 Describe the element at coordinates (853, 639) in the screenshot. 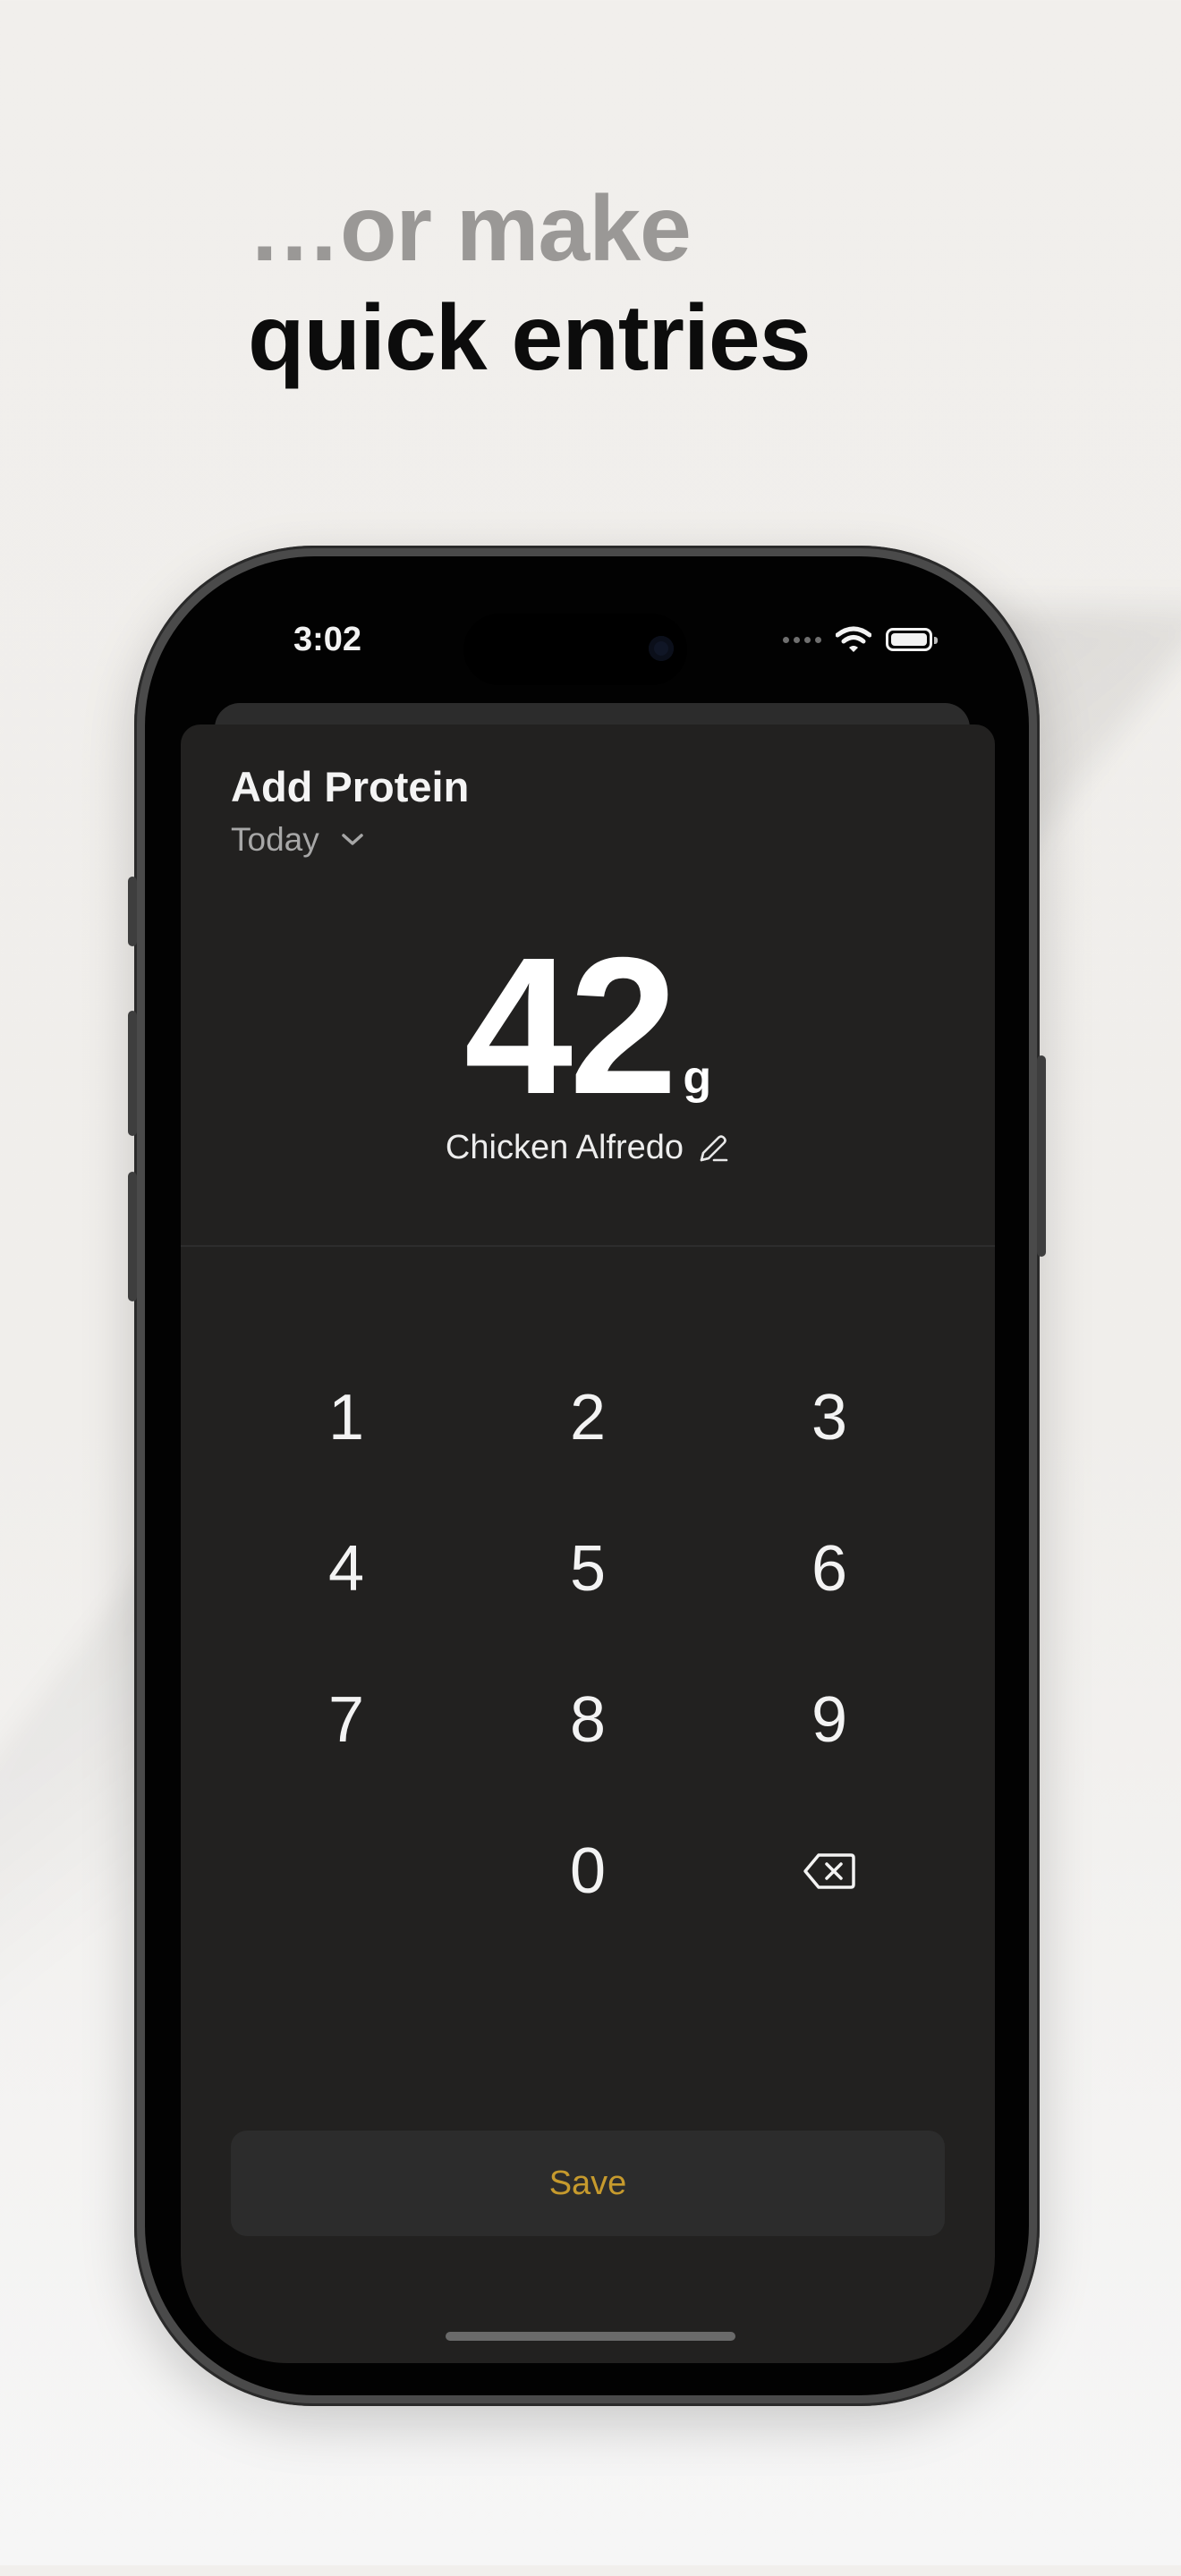

I see `wifi-icon` at that location.